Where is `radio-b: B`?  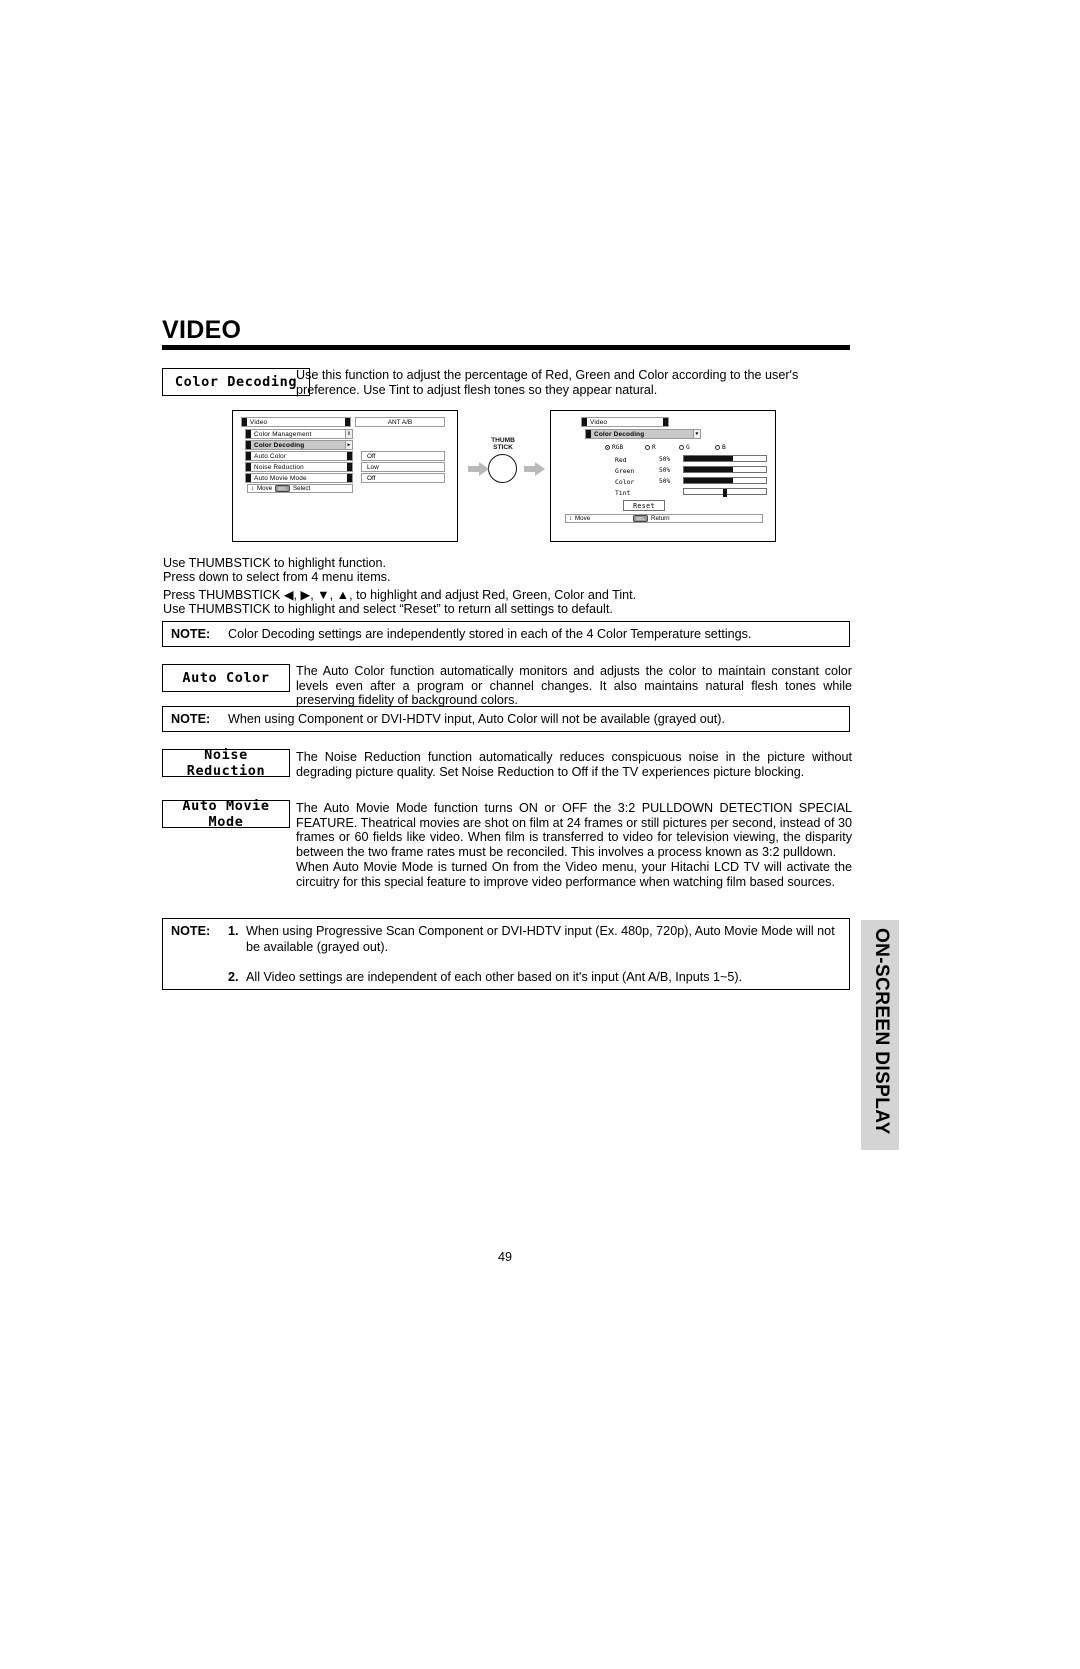 radio-b: B is located at coordinates (720, 447).